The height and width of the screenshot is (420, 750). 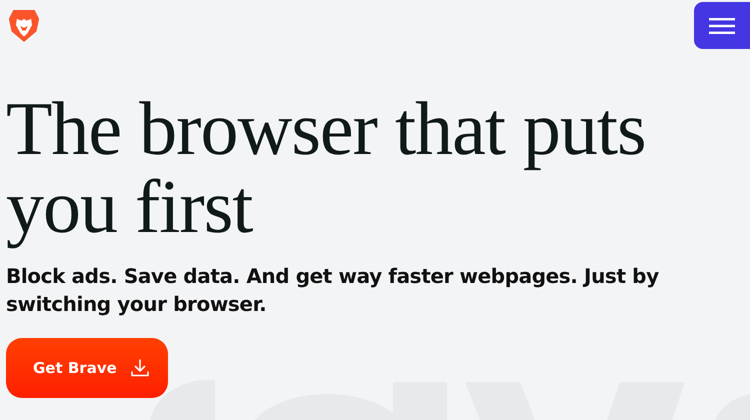 I want to click on menu-button, so click(x=722, y=25).